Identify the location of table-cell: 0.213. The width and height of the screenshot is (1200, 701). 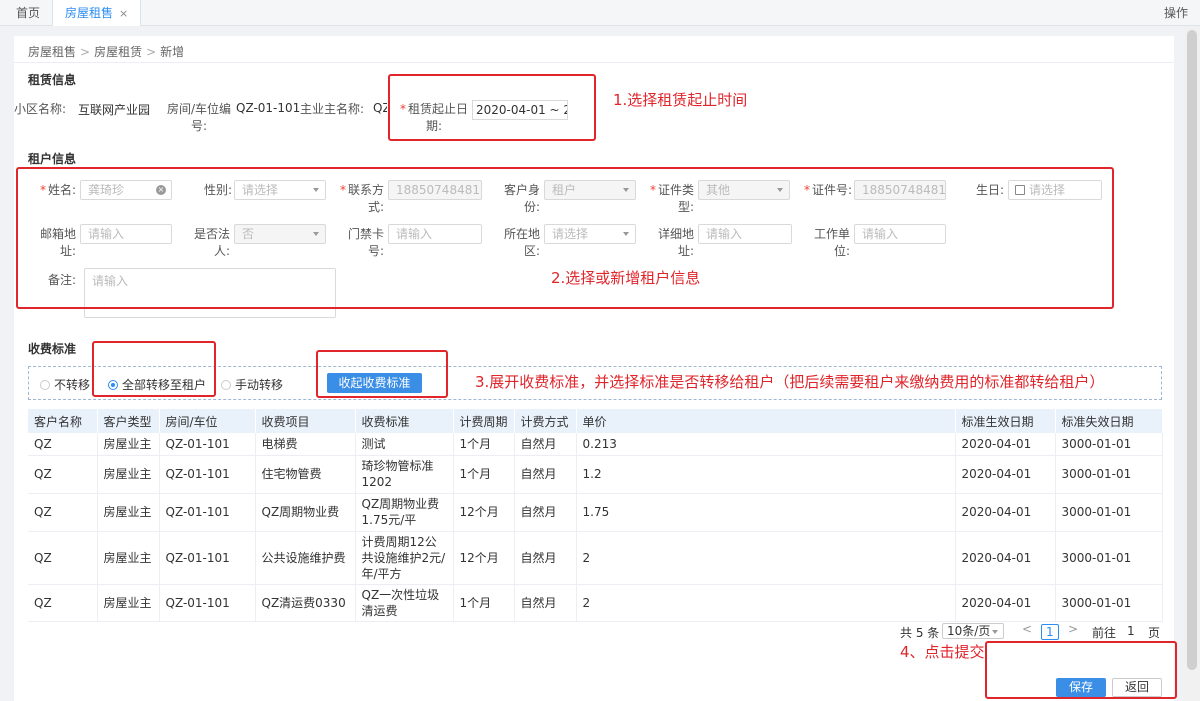
(766, 444).